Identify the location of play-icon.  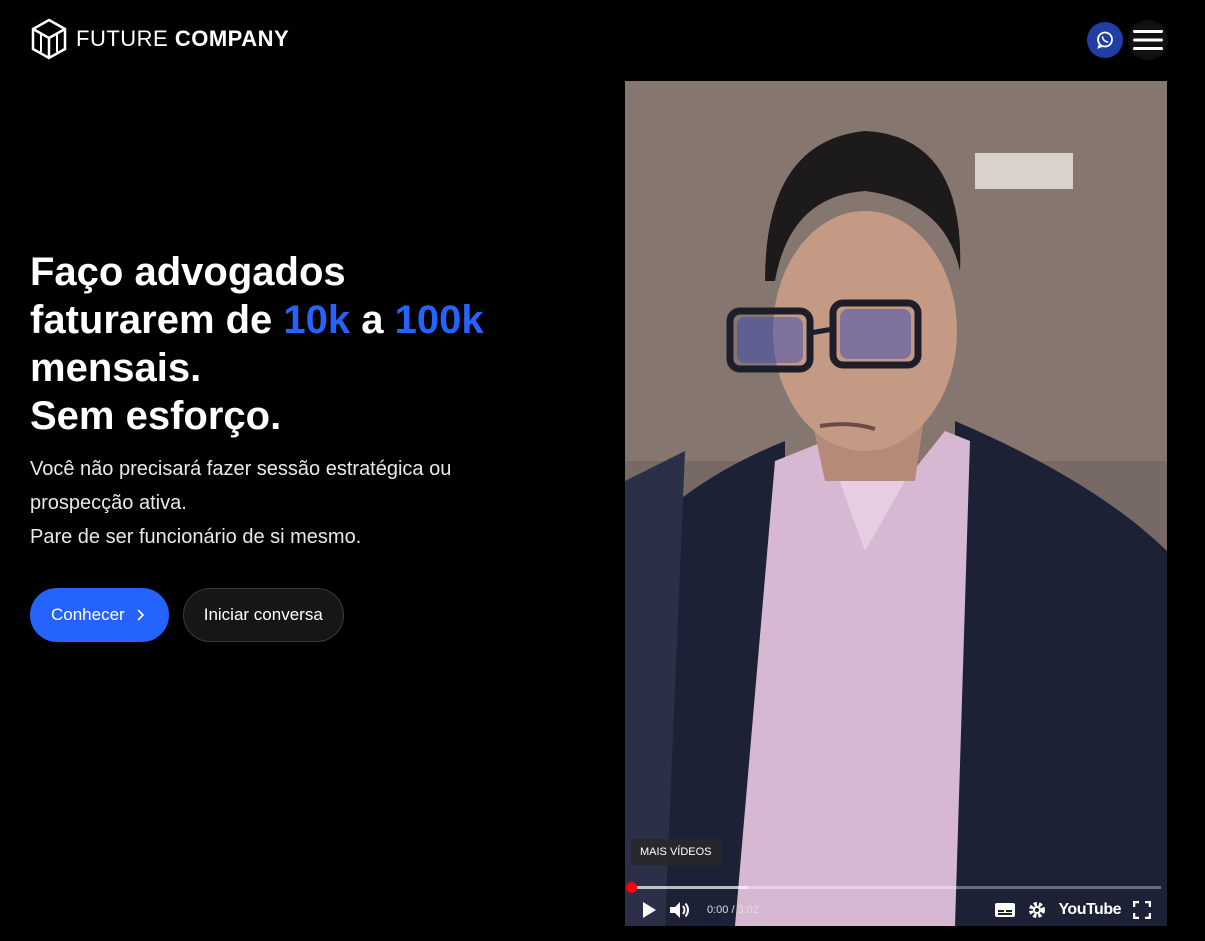
(649, 910).